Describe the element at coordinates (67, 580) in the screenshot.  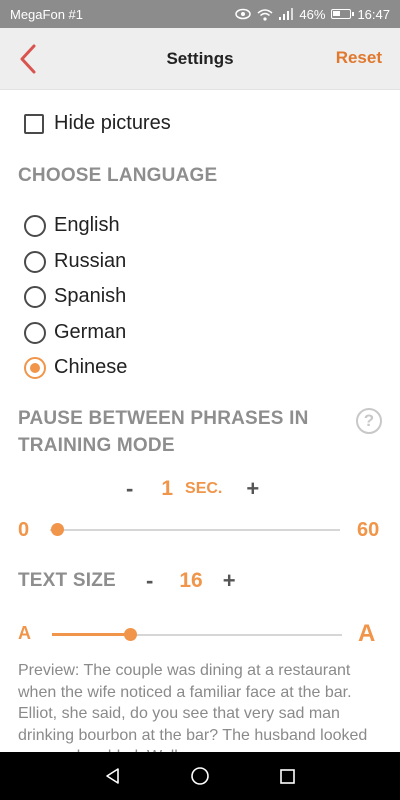
I see `text-size-title: TEXT SIZE` at that location.